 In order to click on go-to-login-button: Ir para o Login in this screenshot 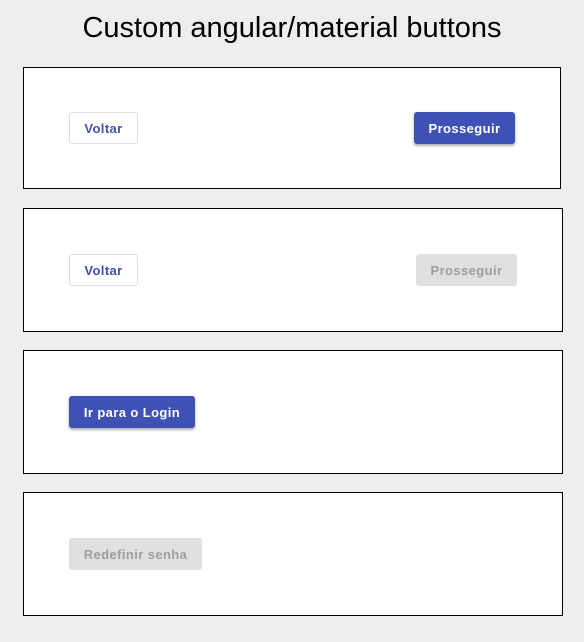, I will do `click(132, 412)`.